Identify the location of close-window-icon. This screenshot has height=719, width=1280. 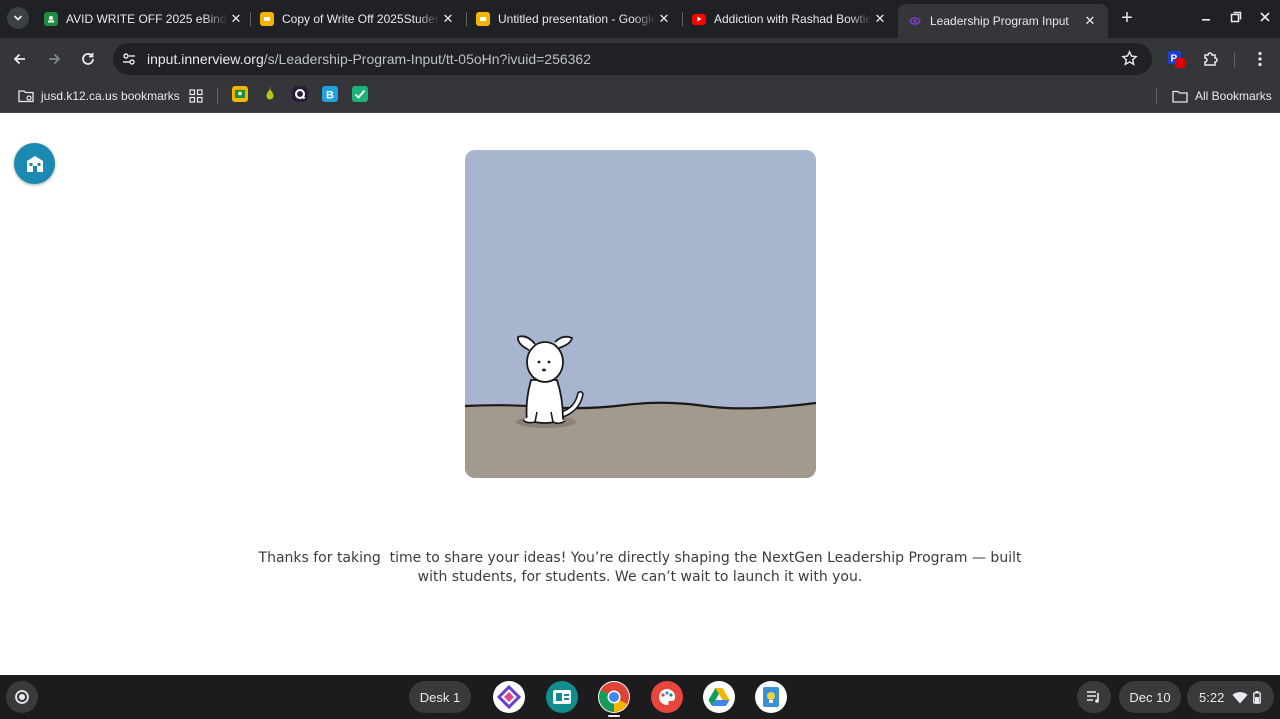
(1265, 17).